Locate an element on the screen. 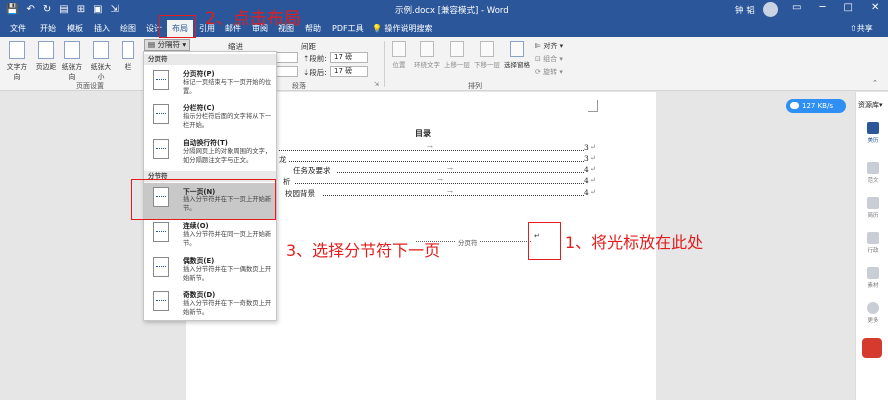 This screenshot has width=888, height=400. margins-icon is located at coordinates (46, 50).